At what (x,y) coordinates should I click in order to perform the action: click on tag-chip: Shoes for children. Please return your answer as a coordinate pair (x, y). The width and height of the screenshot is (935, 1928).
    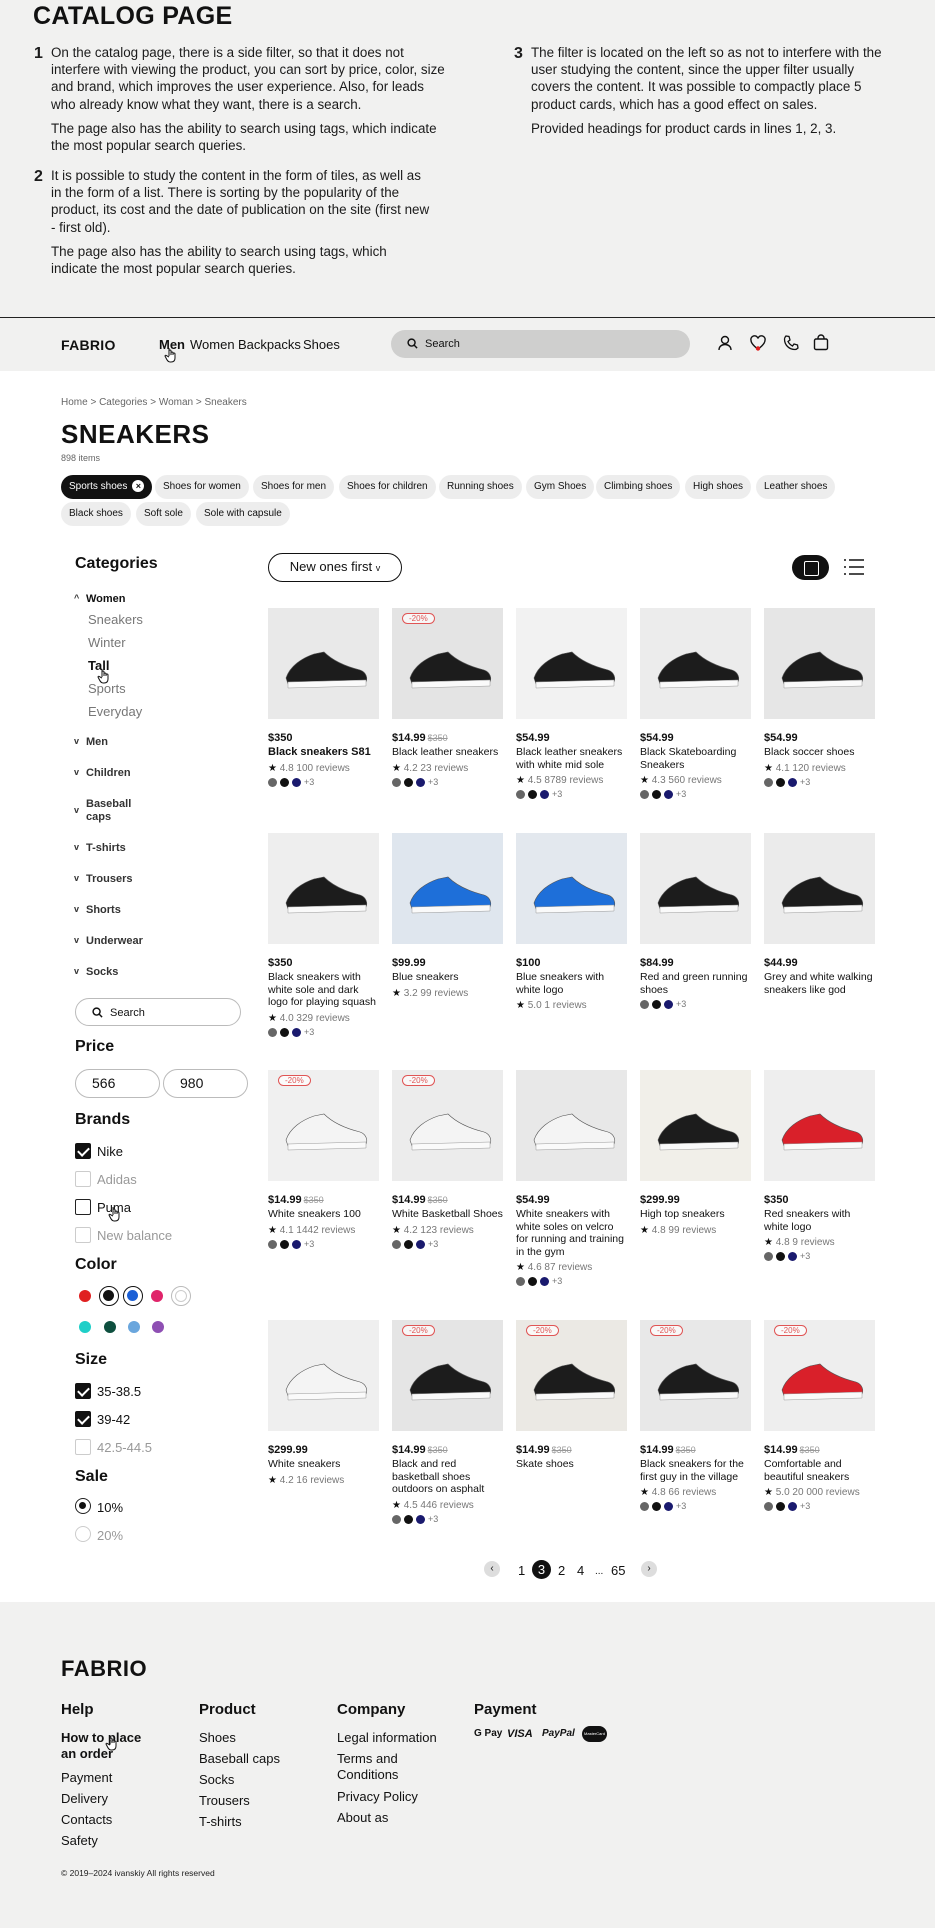
    Looking at the image, I should click on (387, 487).